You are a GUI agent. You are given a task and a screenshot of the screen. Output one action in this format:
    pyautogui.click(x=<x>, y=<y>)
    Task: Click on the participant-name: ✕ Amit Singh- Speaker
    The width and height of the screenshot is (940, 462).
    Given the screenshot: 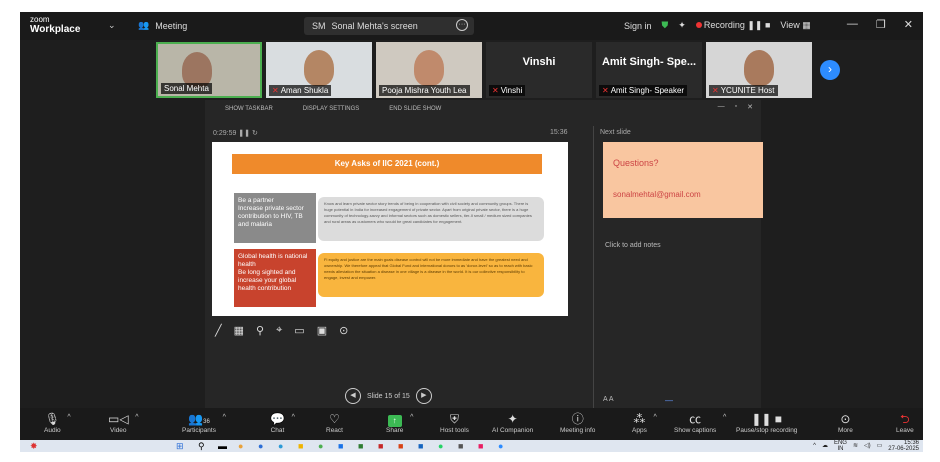 What is the action you would take?
    pyautogui.click(x=643, y=90)
    